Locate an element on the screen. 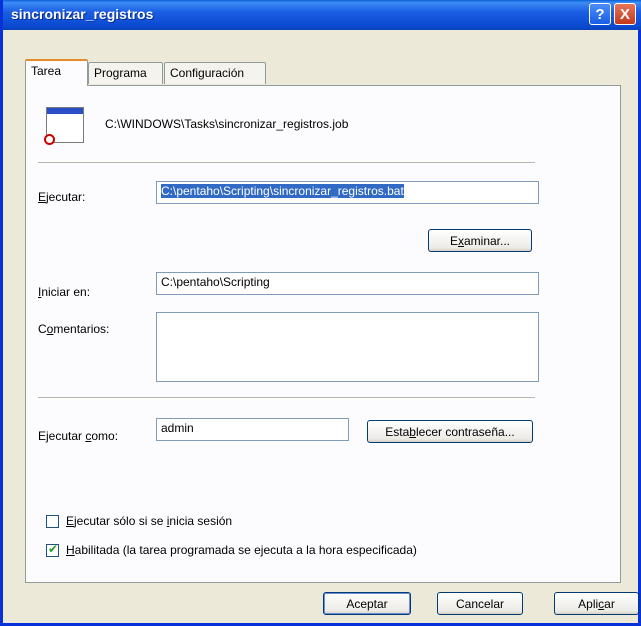  close-icon: X is located at coordinates (624, 14).